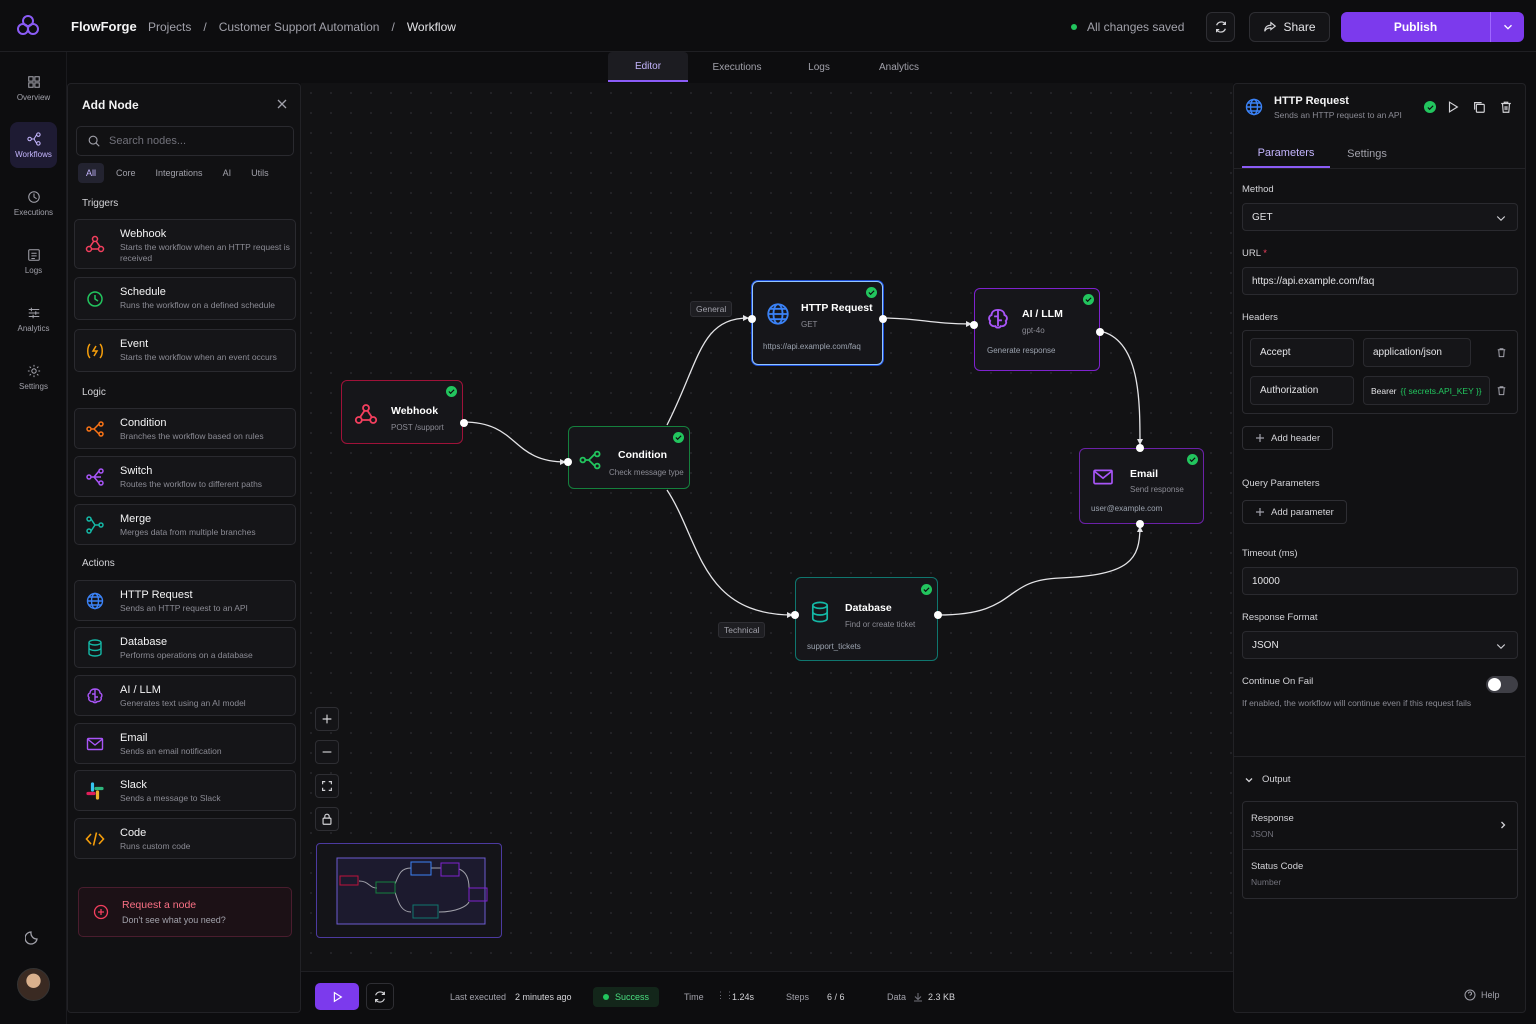  What do you see at coordinates (1141, 486) in the screenshot?
I see `node-email: Email Send response user@example.com` at bounding box center [1141, 486].